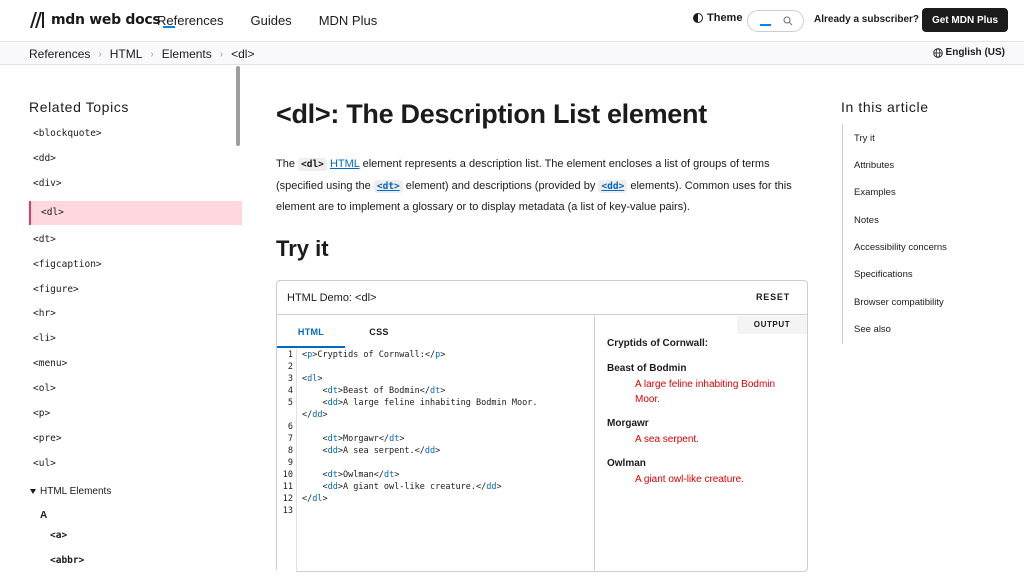 The height and width of the screenshot is (580, 1024). Describe the element at coordinates (190, 20) in the screenshot. I see `nav-references: References` at that location.